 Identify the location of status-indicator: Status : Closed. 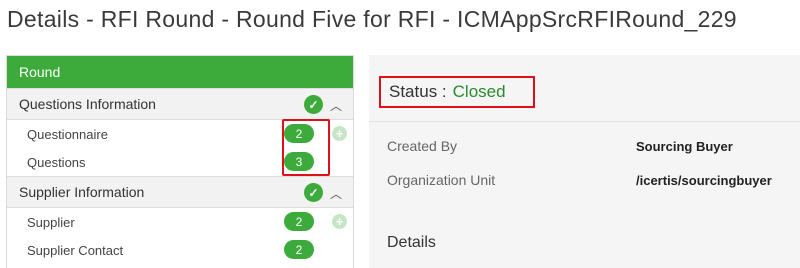
(457, 92).